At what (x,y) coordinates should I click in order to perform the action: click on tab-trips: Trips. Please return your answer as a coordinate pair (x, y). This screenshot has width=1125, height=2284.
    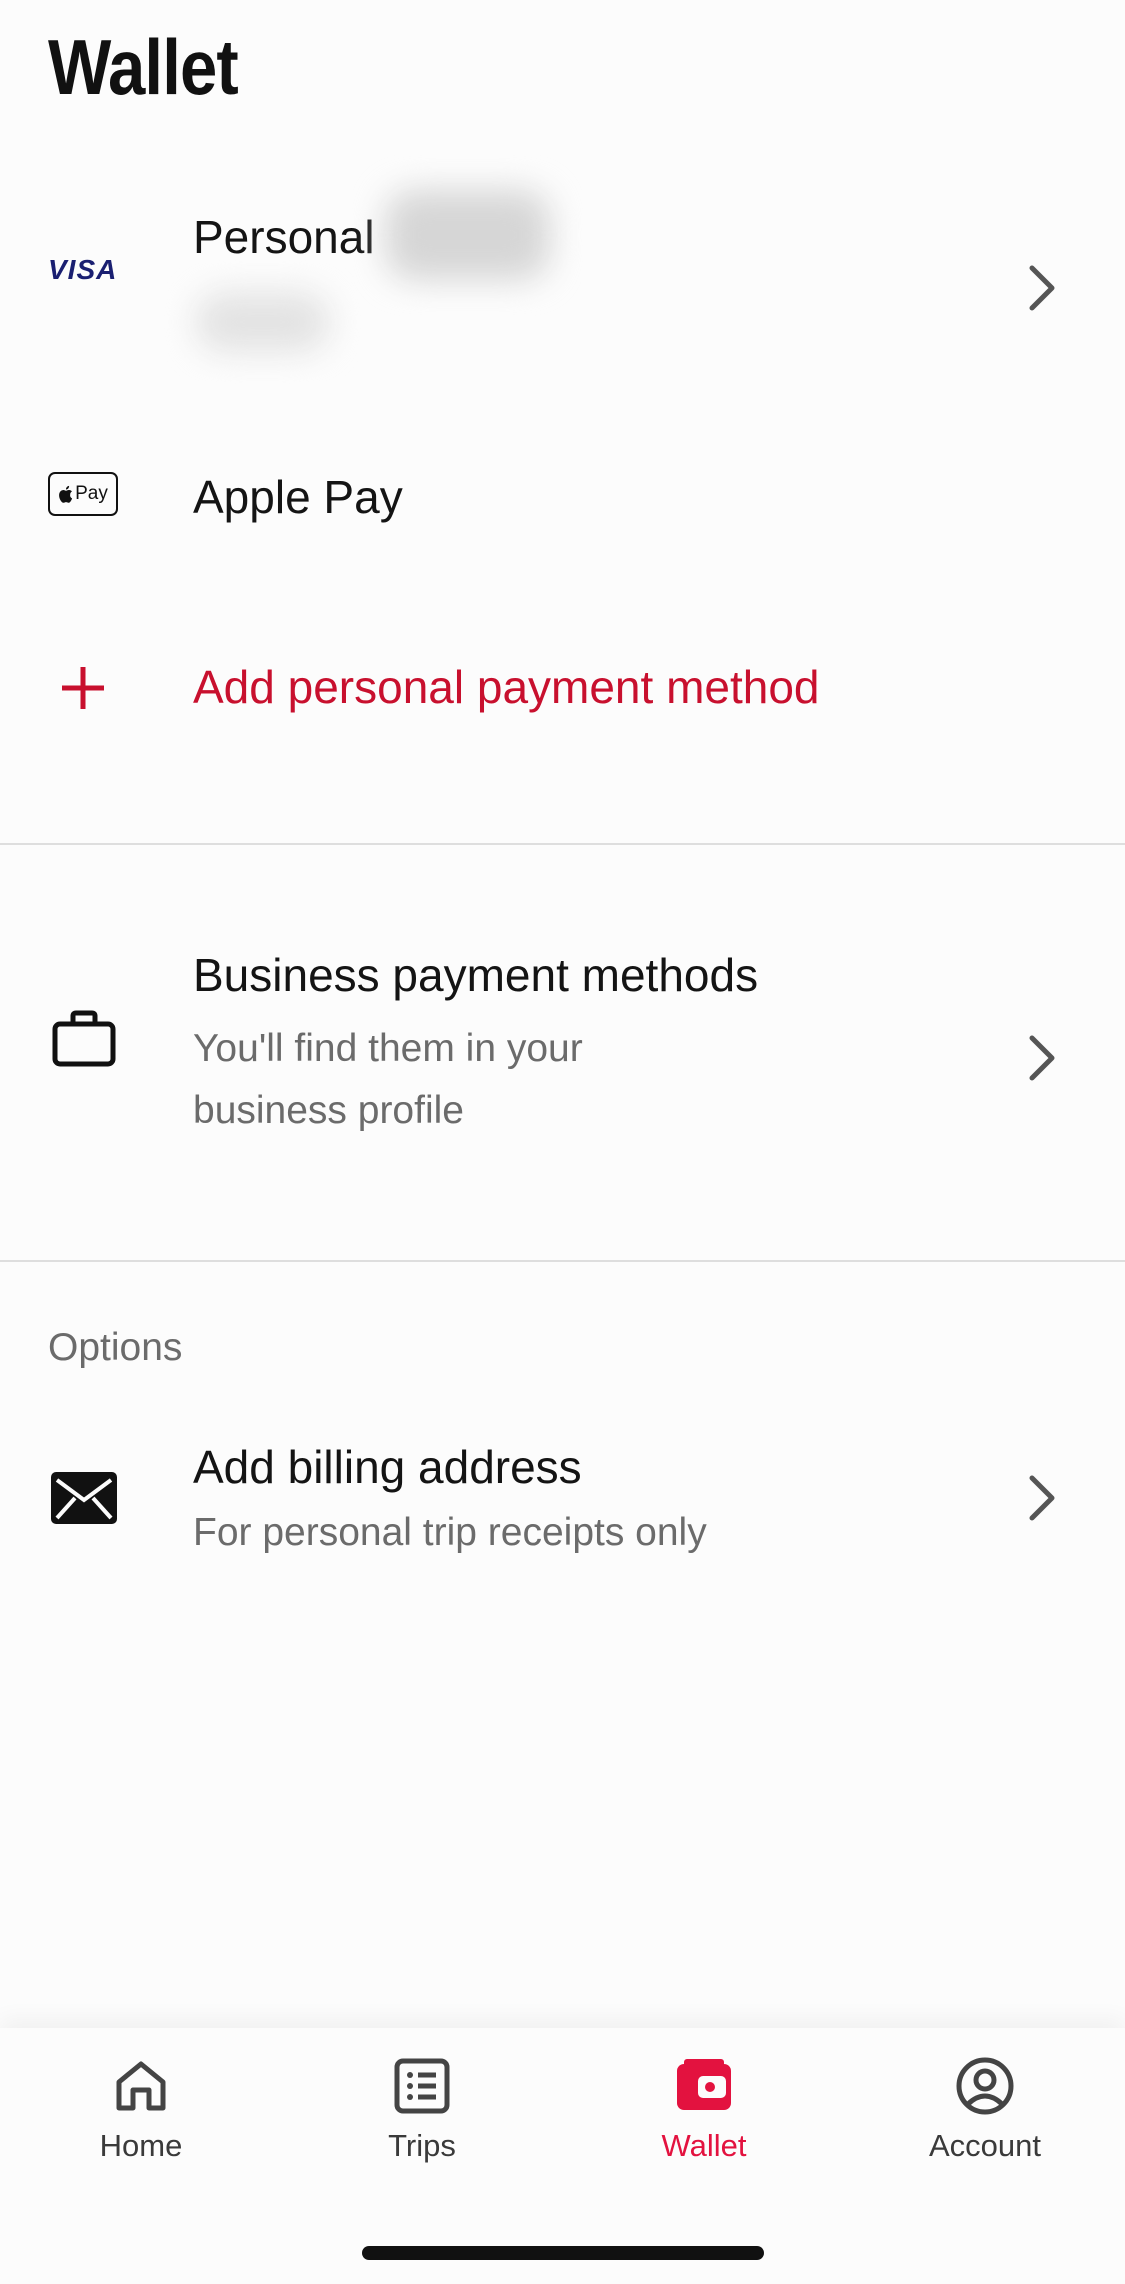
    Looking at the image, I should click on (422, 2096).